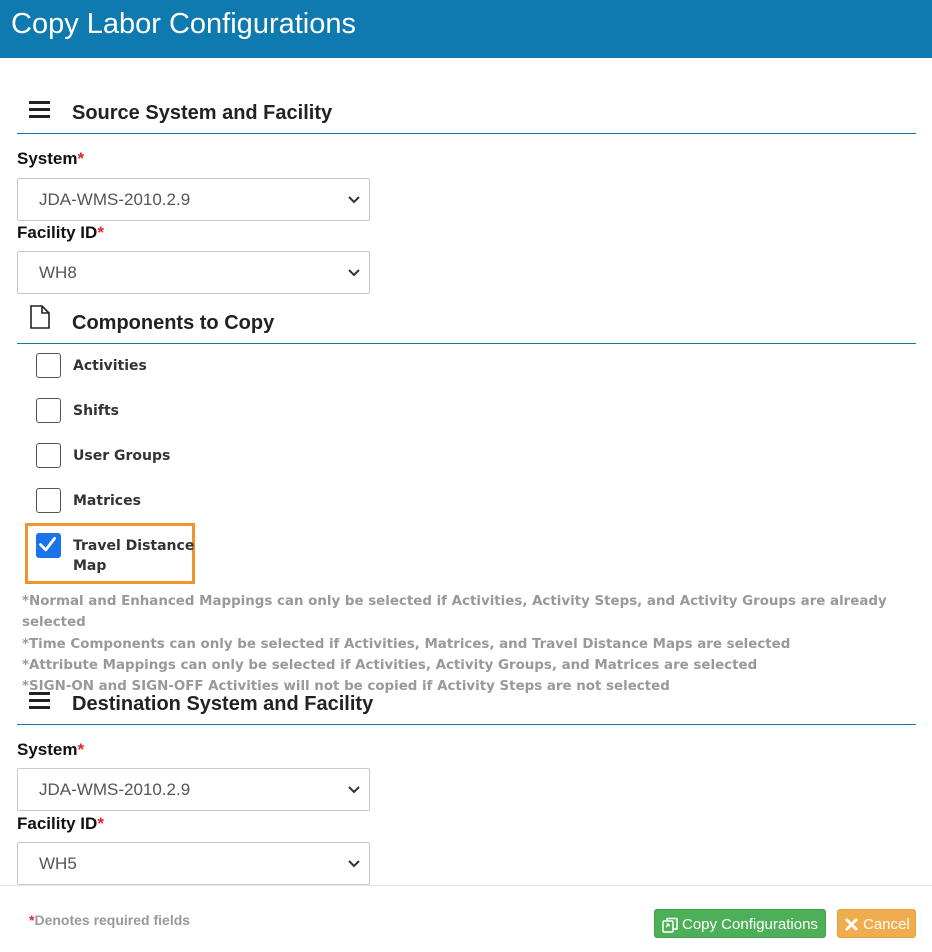 The height and width of the screenshot is (952, 932). I want to click on destination-system-value: JDA-WMS-2010.2.9, so click(115, 789).